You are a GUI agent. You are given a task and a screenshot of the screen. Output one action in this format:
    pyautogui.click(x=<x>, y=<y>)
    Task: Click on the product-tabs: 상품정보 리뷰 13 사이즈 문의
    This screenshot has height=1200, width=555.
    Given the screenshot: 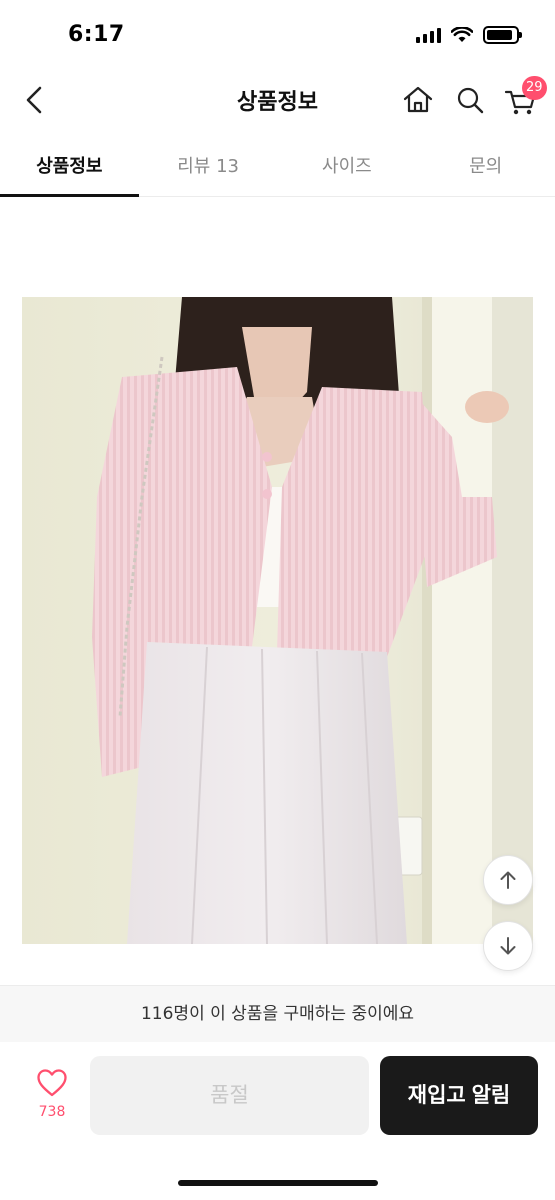 What is the action you would take?
    pyautogui.click(x=277, y=166)
    